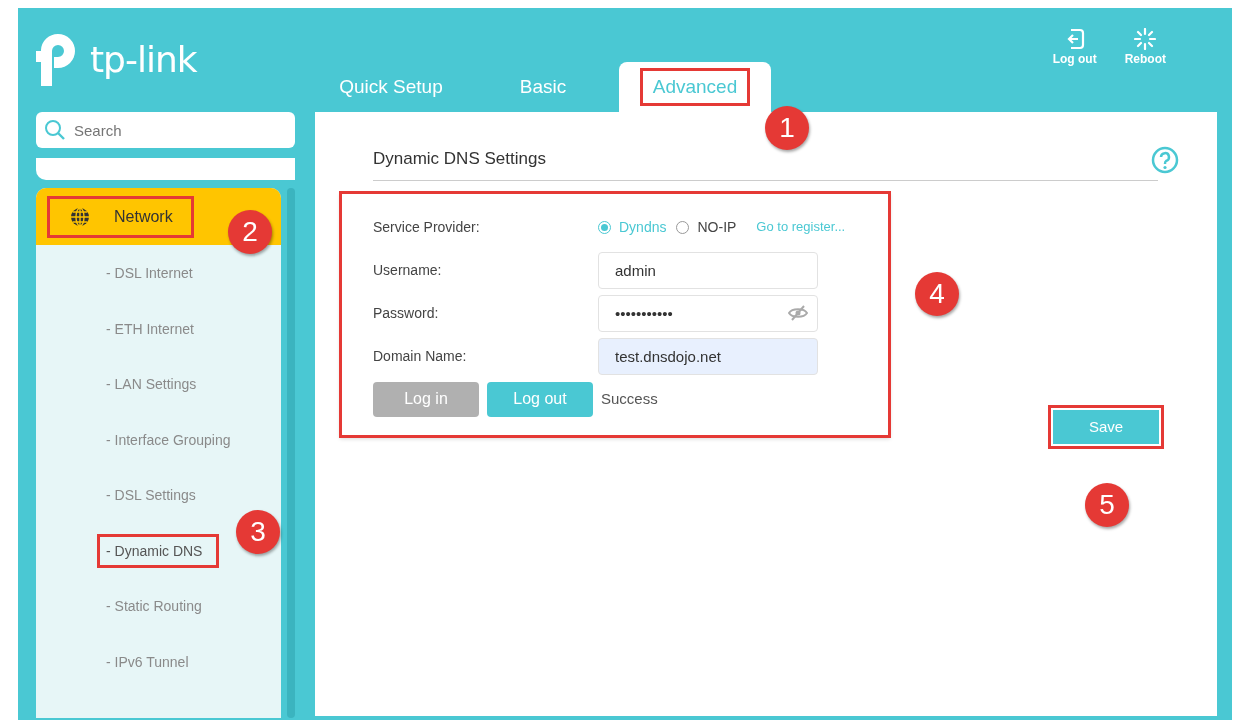 The width and height of the screenshot is (1244, 720). Describe the element at coordinates (154, 328) in the screenshot. I see `menu-item: - ETH Internet` at that location.